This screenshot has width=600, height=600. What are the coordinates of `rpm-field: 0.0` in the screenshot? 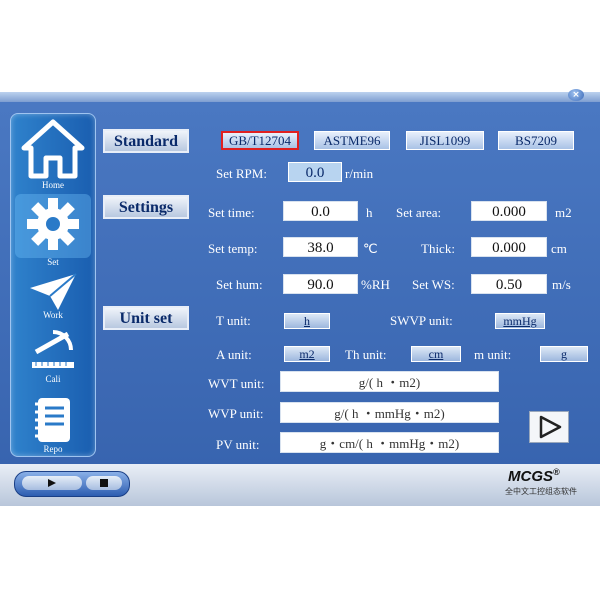 It's located at (315, 172).